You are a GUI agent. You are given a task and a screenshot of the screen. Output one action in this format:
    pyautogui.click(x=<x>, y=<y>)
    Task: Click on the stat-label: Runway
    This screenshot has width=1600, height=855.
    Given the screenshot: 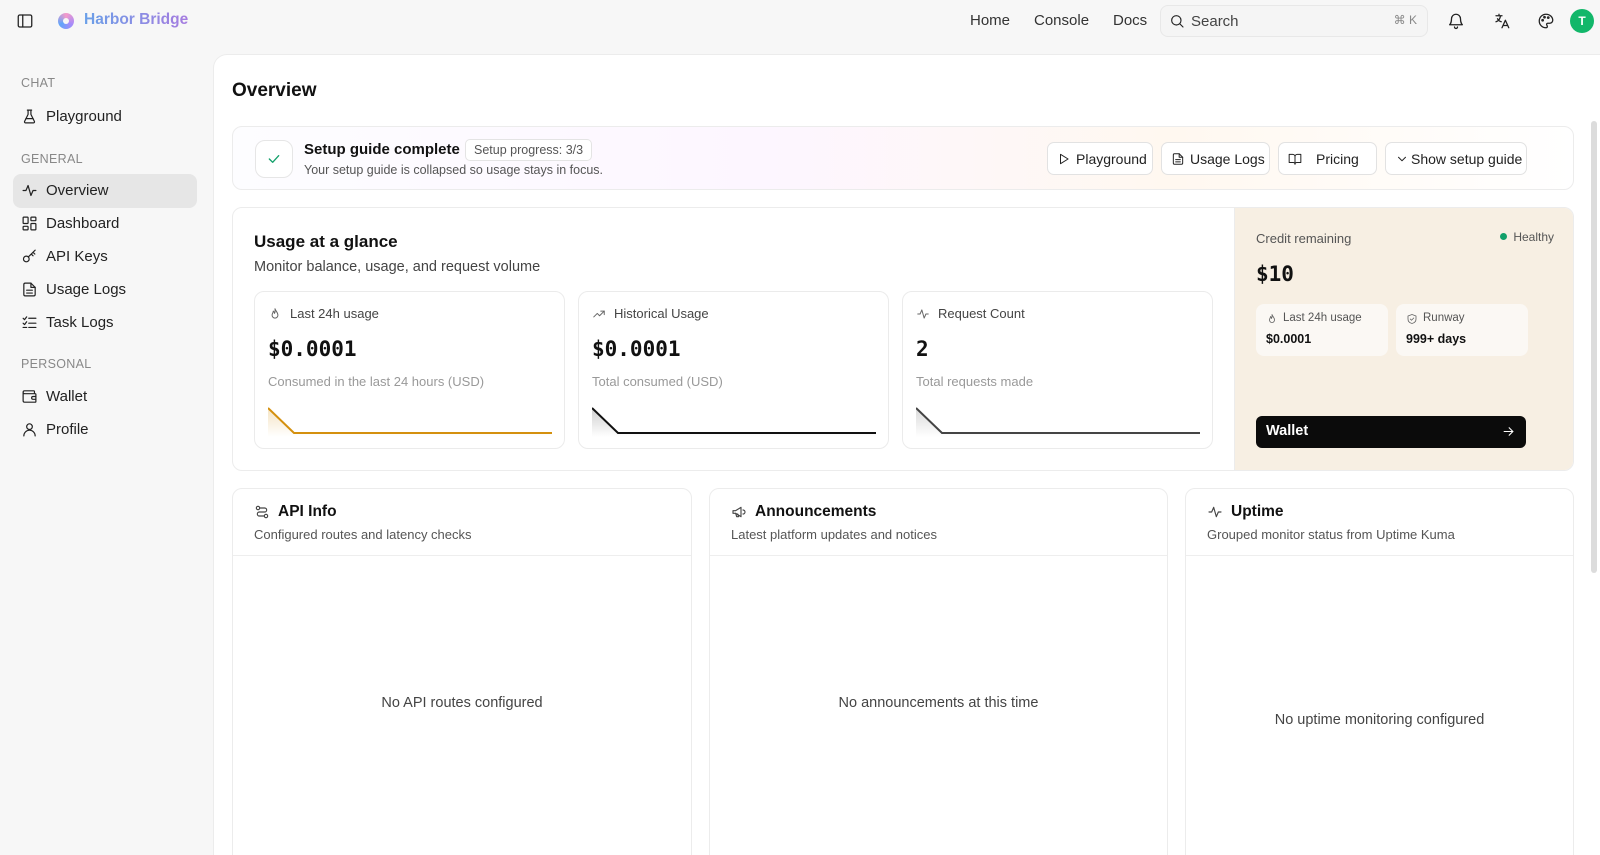 What is the action you would take?
    pyautogui.click(x=1444, y=318)
    